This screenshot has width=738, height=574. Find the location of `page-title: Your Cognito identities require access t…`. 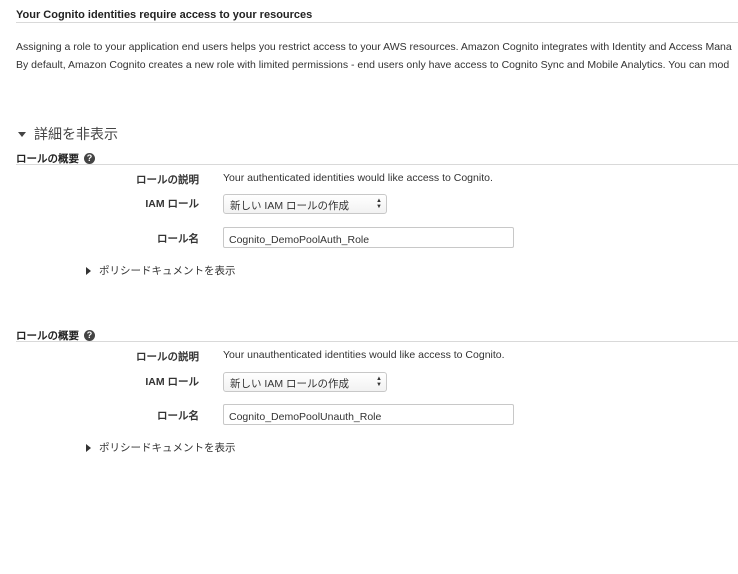

page-title: Your Cognito identities require access t… is located at coordinates (164, 15).